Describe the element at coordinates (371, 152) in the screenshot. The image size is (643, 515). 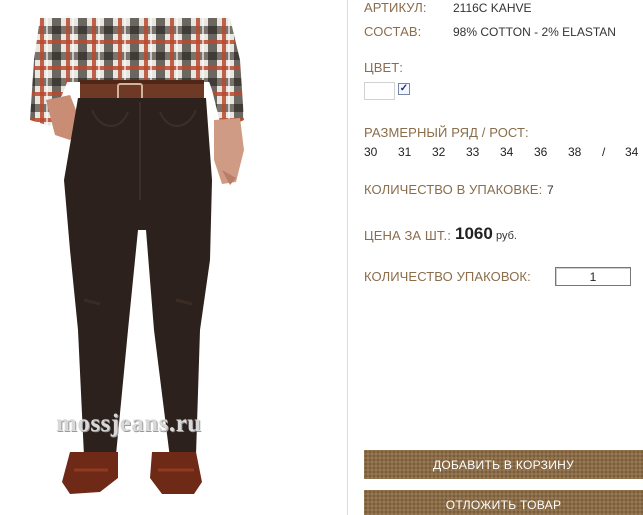
I see `size-item: 30` at that location.